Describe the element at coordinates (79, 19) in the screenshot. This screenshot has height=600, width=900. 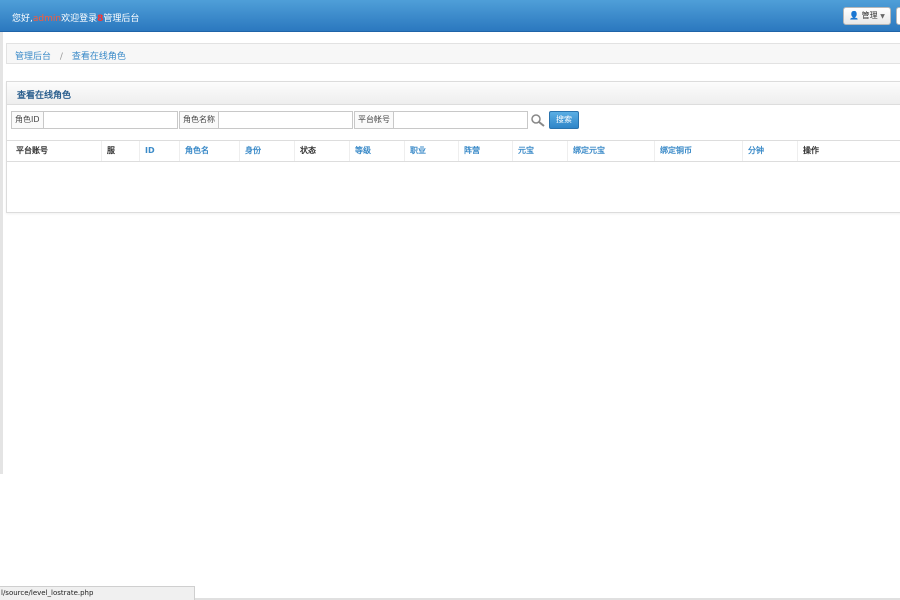
I see `greeting-mid: 欢迎登录` at that location.